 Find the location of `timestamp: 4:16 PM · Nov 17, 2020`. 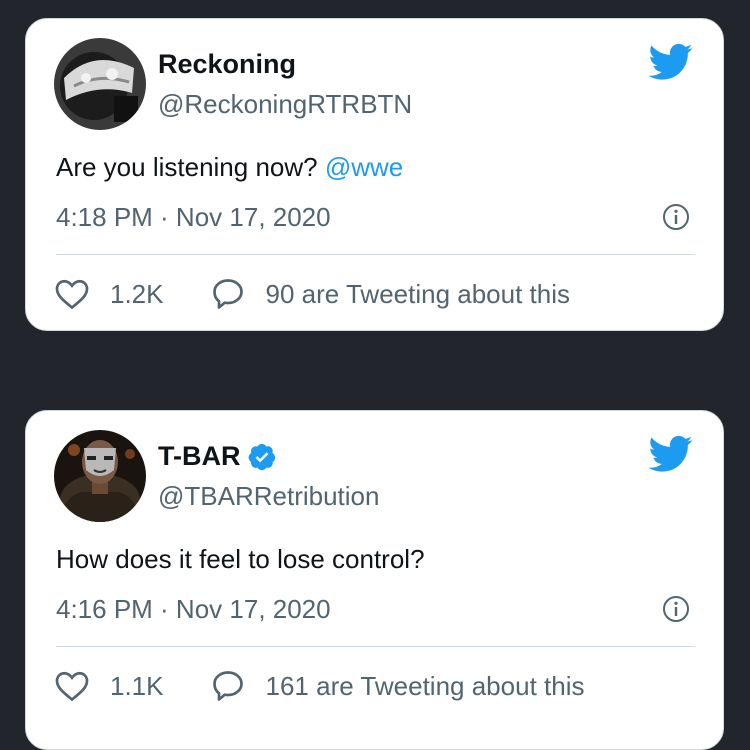

timestamp: 4:16 PM · Nov 17, 2020 is located at coordinates (193, 609).